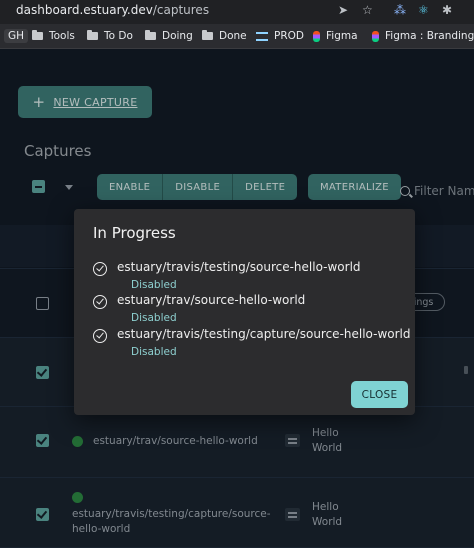 Image resolution: width=474 pixels, height=548 pixels. What do you see at coordinates (177, 36) in the screenshot?
I see `bookmark-label: Doing` at bounding box center [177, 36].